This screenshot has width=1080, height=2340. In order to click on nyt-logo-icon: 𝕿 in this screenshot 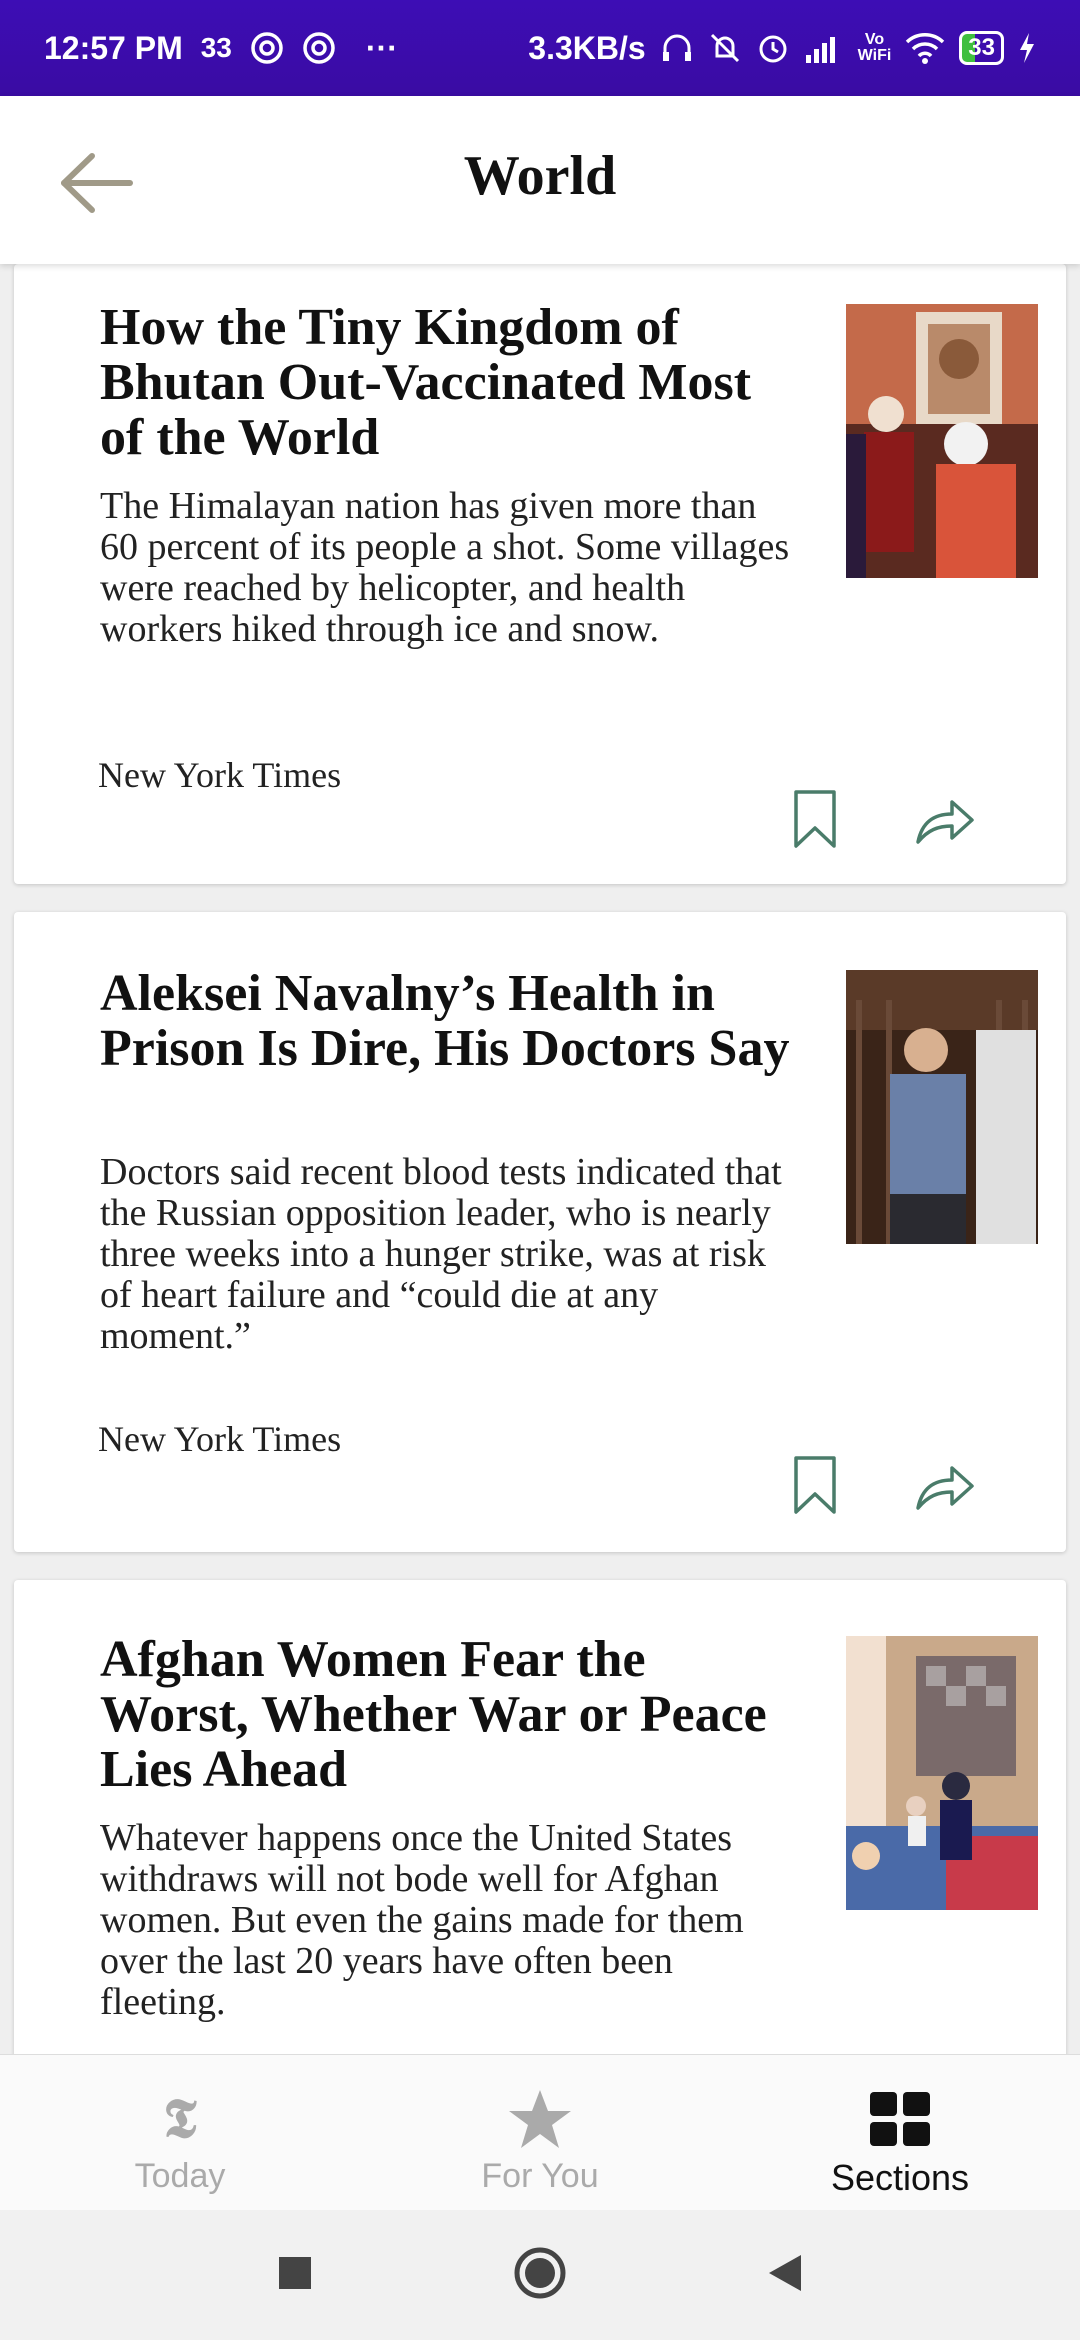, I will do `click(180, 2118)`.